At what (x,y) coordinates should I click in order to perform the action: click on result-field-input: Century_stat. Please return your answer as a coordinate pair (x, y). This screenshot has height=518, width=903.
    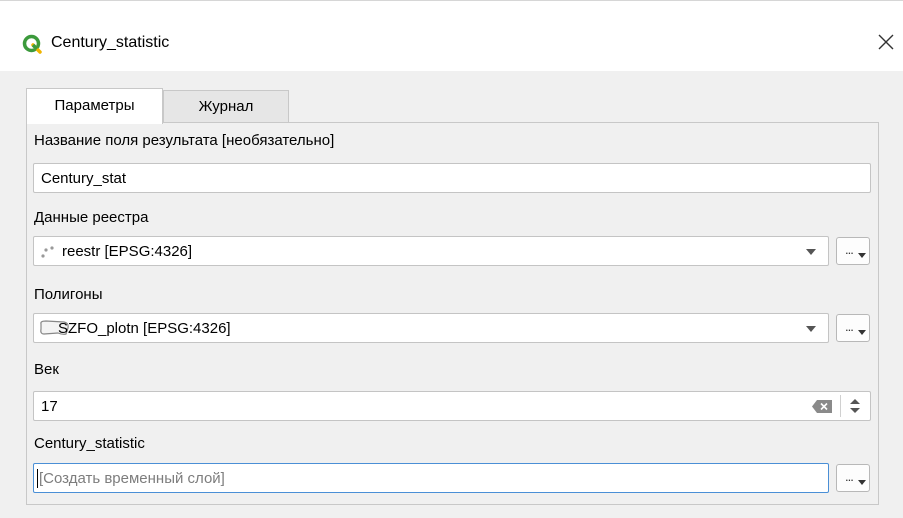
    Looking at the image, I should click on (452, 178).